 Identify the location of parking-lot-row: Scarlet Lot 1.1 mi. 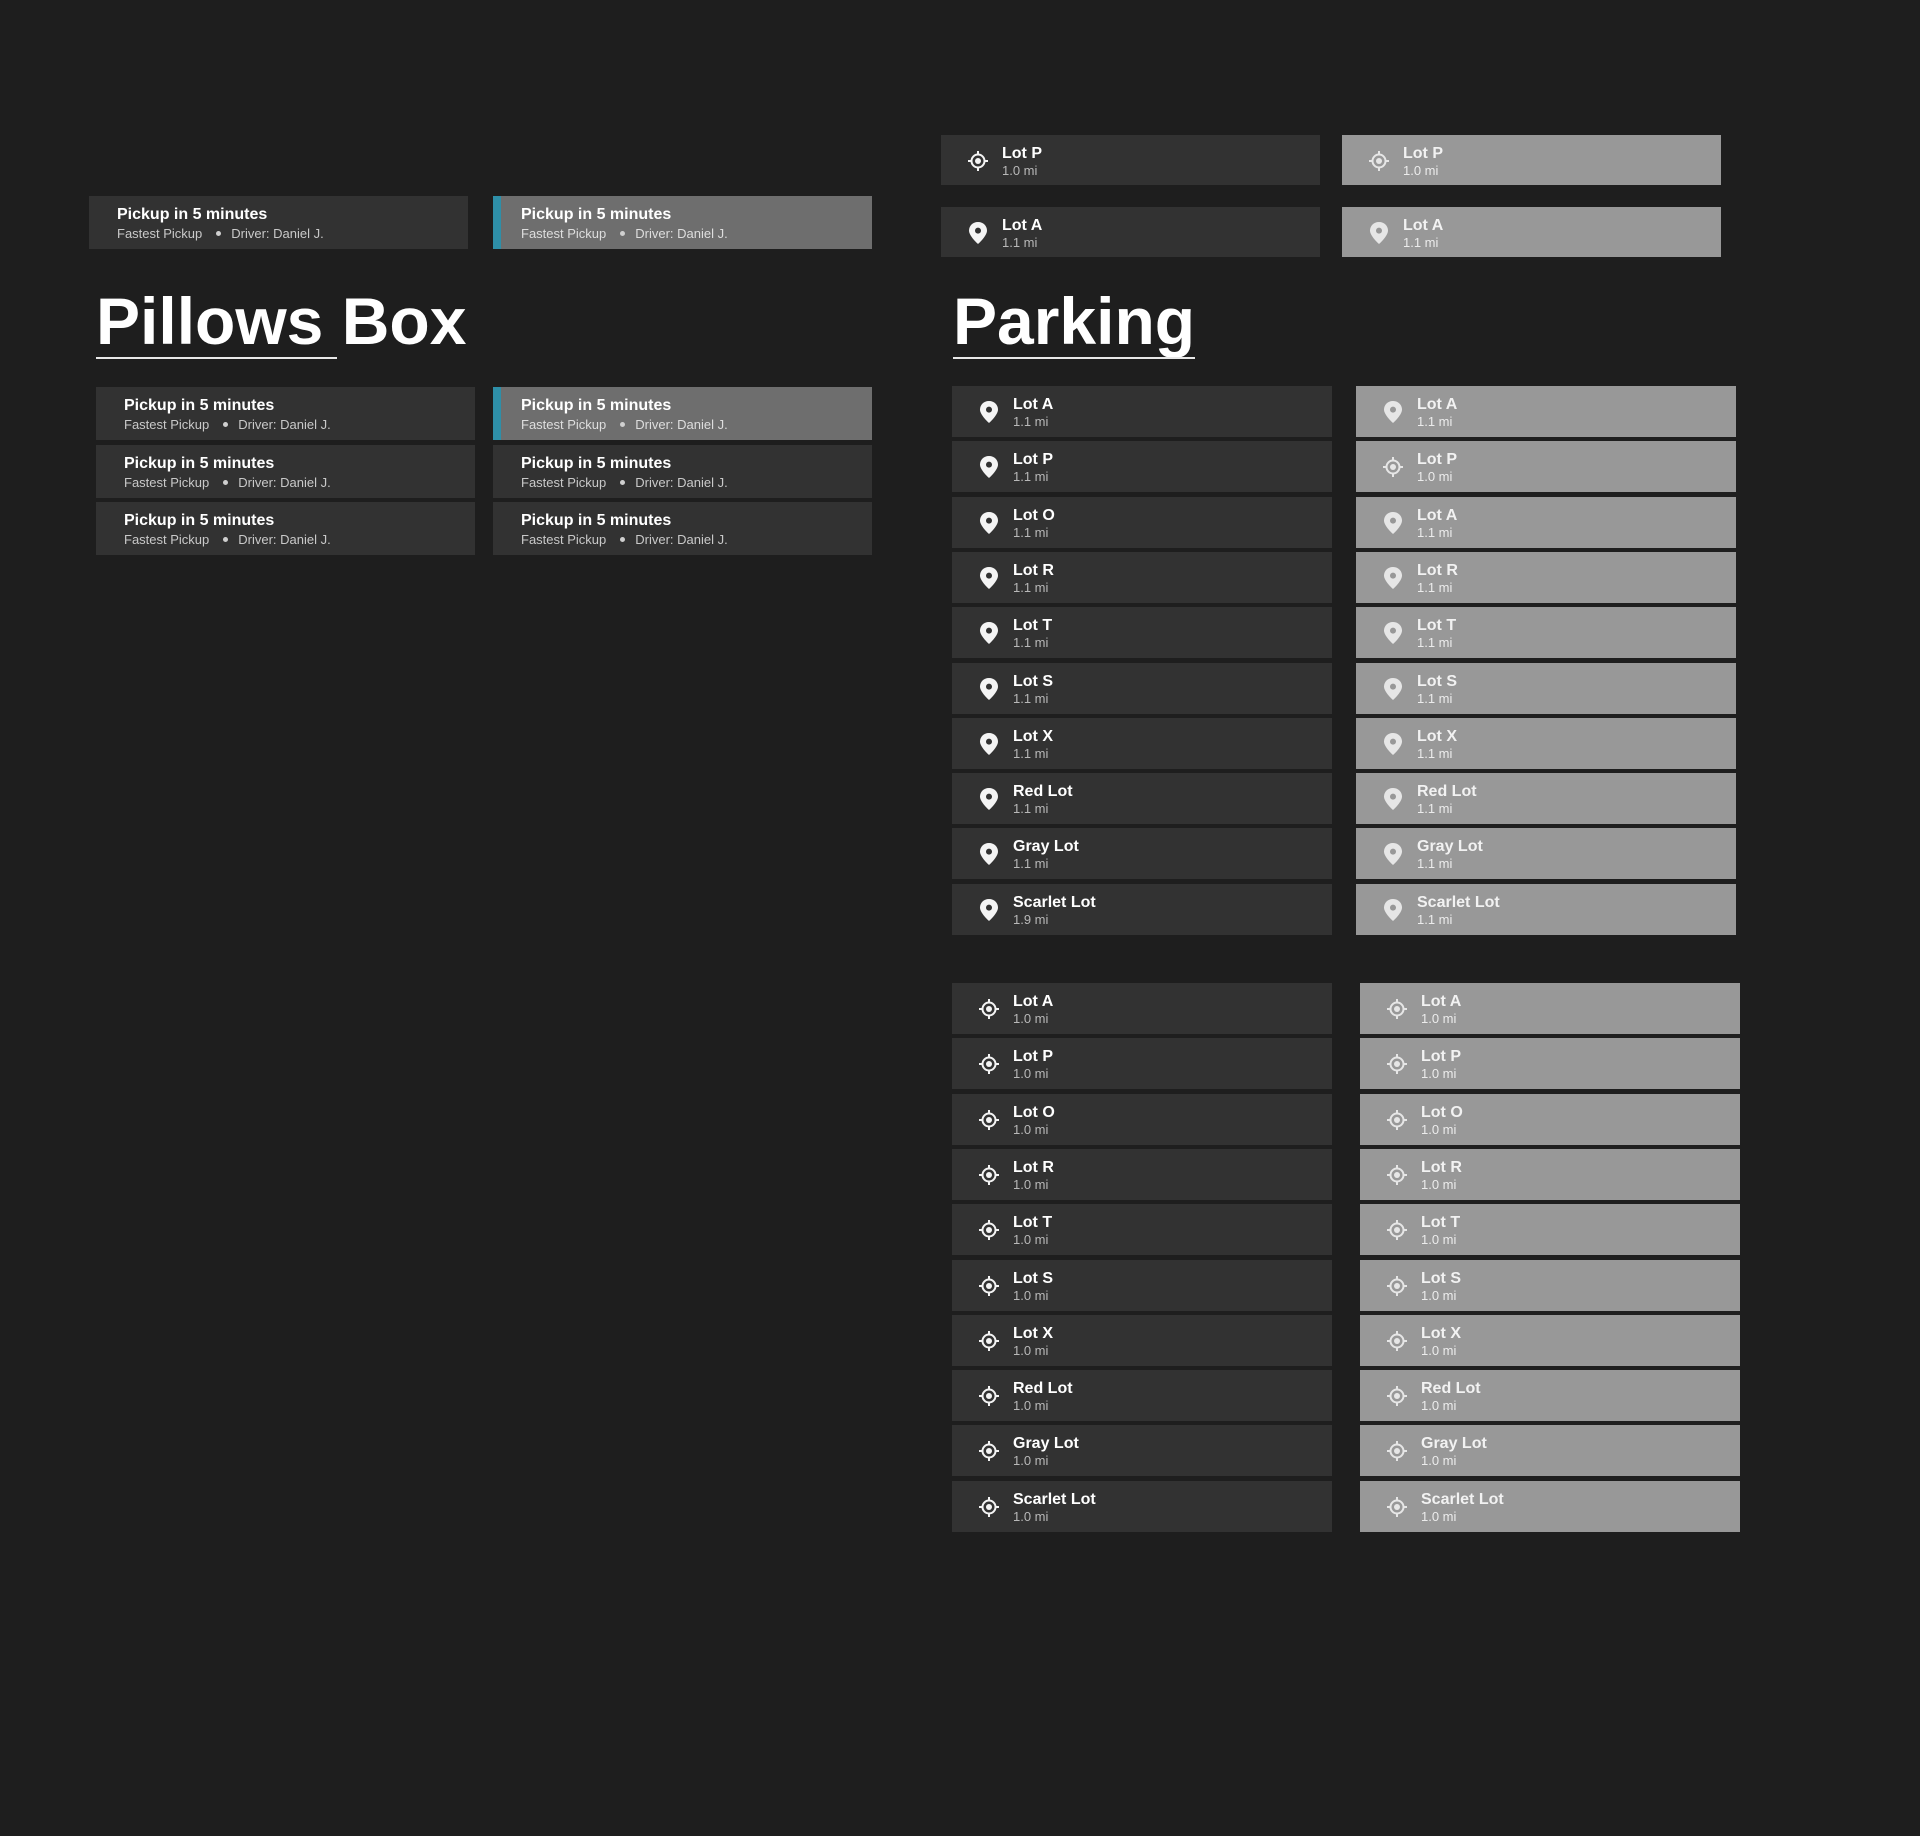
(1546, 909).